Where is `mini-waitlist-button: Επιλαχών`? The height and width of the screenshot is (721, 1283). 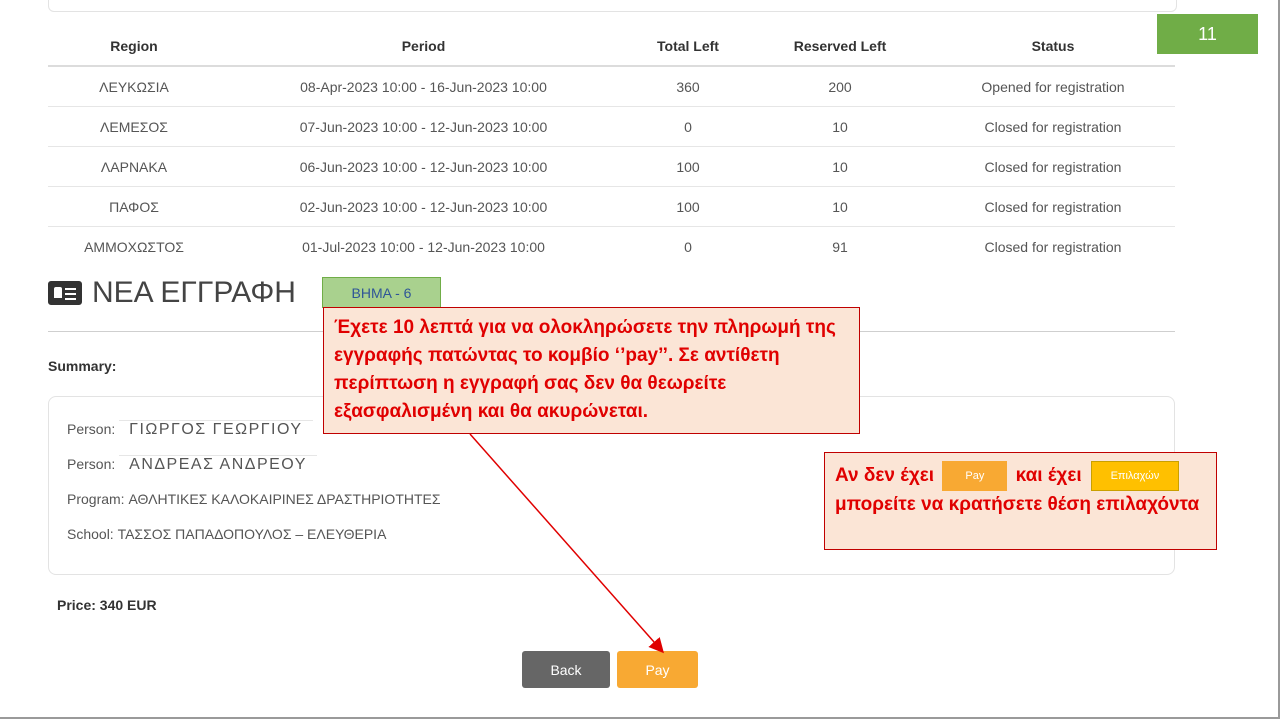
mini-waitlist-button: Επιλαχών is located at coordinates (1134, 476).